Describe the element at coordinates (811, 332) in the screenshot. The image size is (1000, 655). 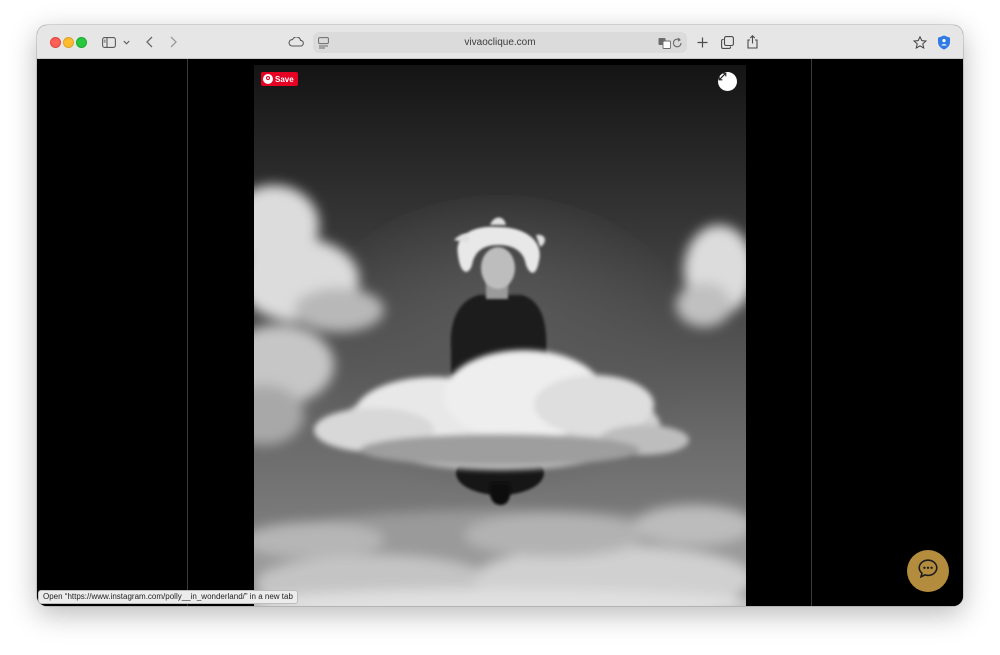
I see `column-divider-right` at that location.